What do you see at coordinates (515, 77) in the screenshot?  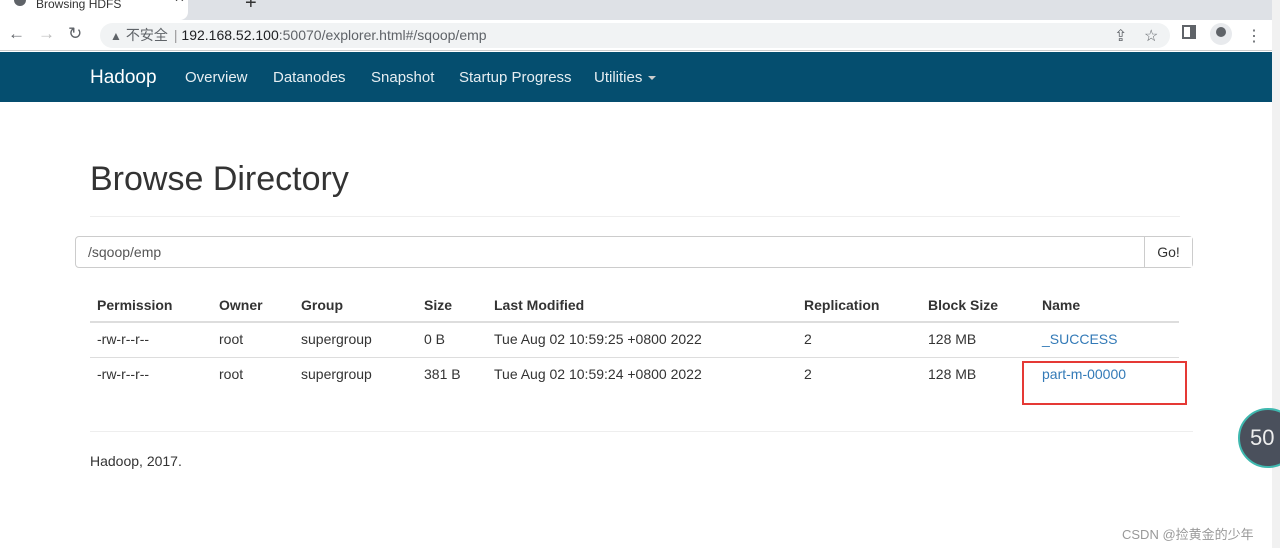 I see `nav-startup-progress: Startup Progress` at bounding box center [515, 77].